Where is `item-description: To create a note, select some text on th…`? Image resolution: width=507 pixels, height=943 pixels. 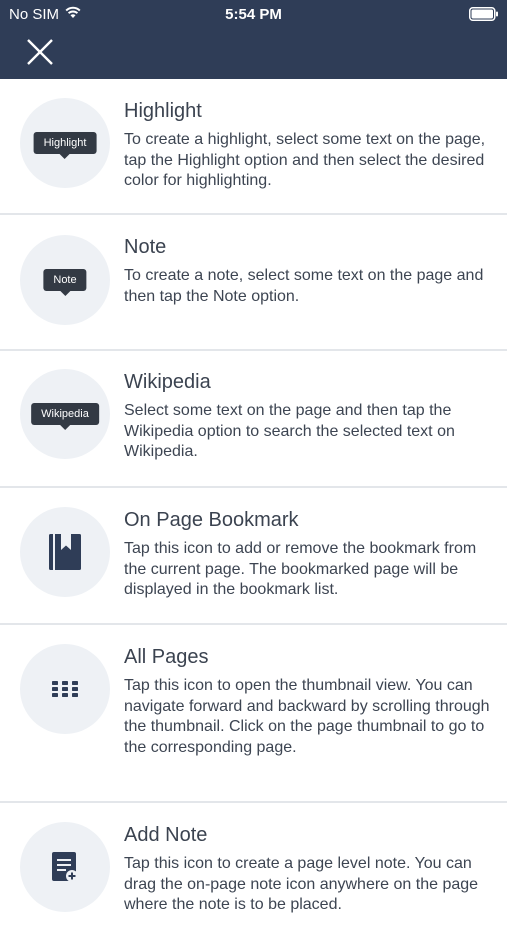 item-description: To create a note, select some text on th… is located at coordinates (304, 286).